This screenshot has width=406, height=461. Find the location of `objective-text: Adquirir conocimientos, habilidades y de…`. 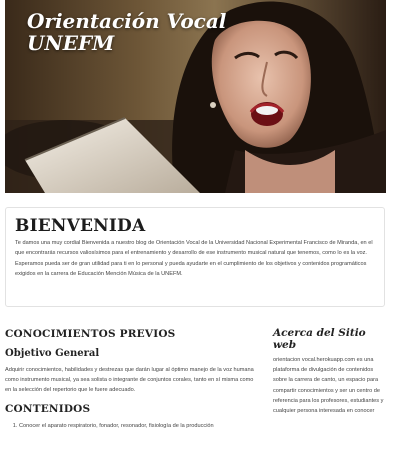

objective-text: Adquirir conocimientos, habilidades y de… is located at coordinates (129, 380).